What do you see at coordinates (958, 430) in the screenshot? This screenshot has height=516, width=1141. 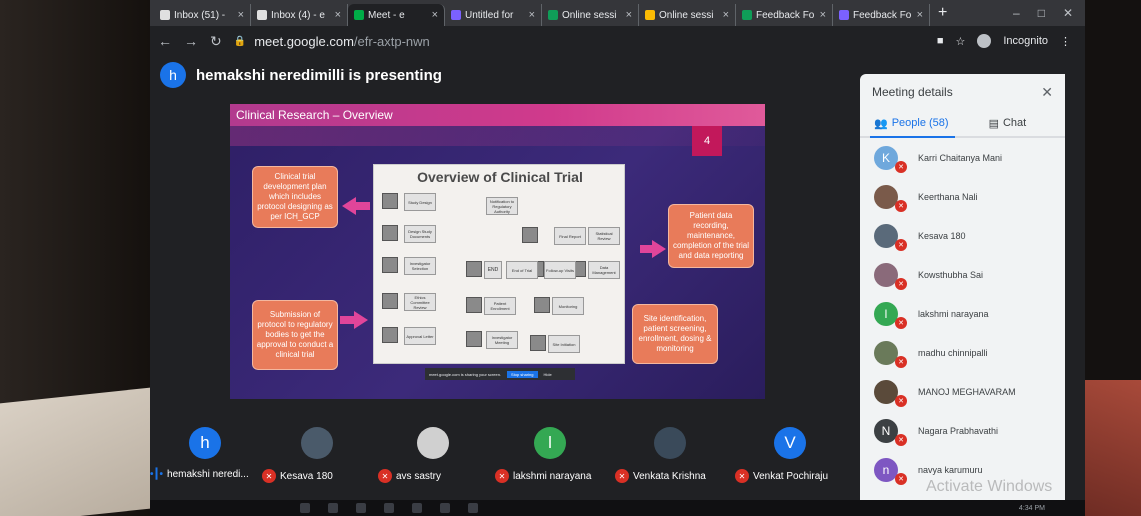 I see `participant-name: Nagara Prabhavathi` at bounding box center [958, 430].